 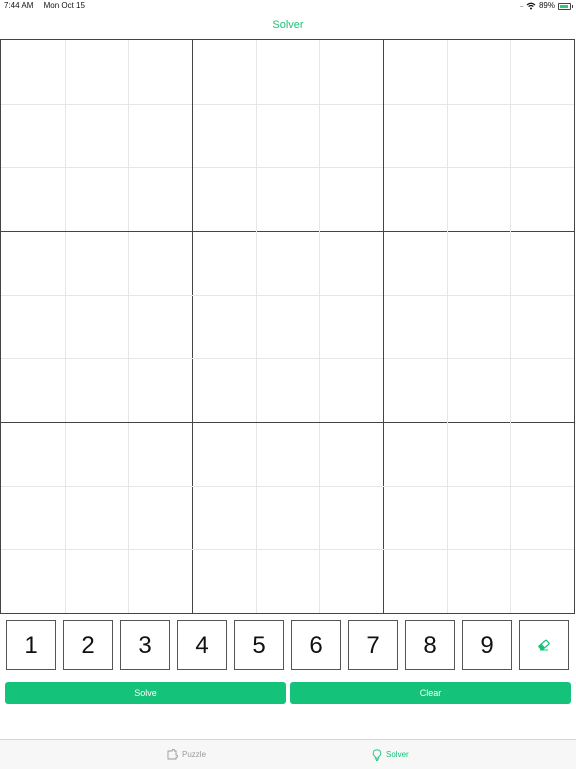 What do you see at coordinates (316, 645) in the screenshot?
I see `key-6: 6` at bounding box center [316, 645].